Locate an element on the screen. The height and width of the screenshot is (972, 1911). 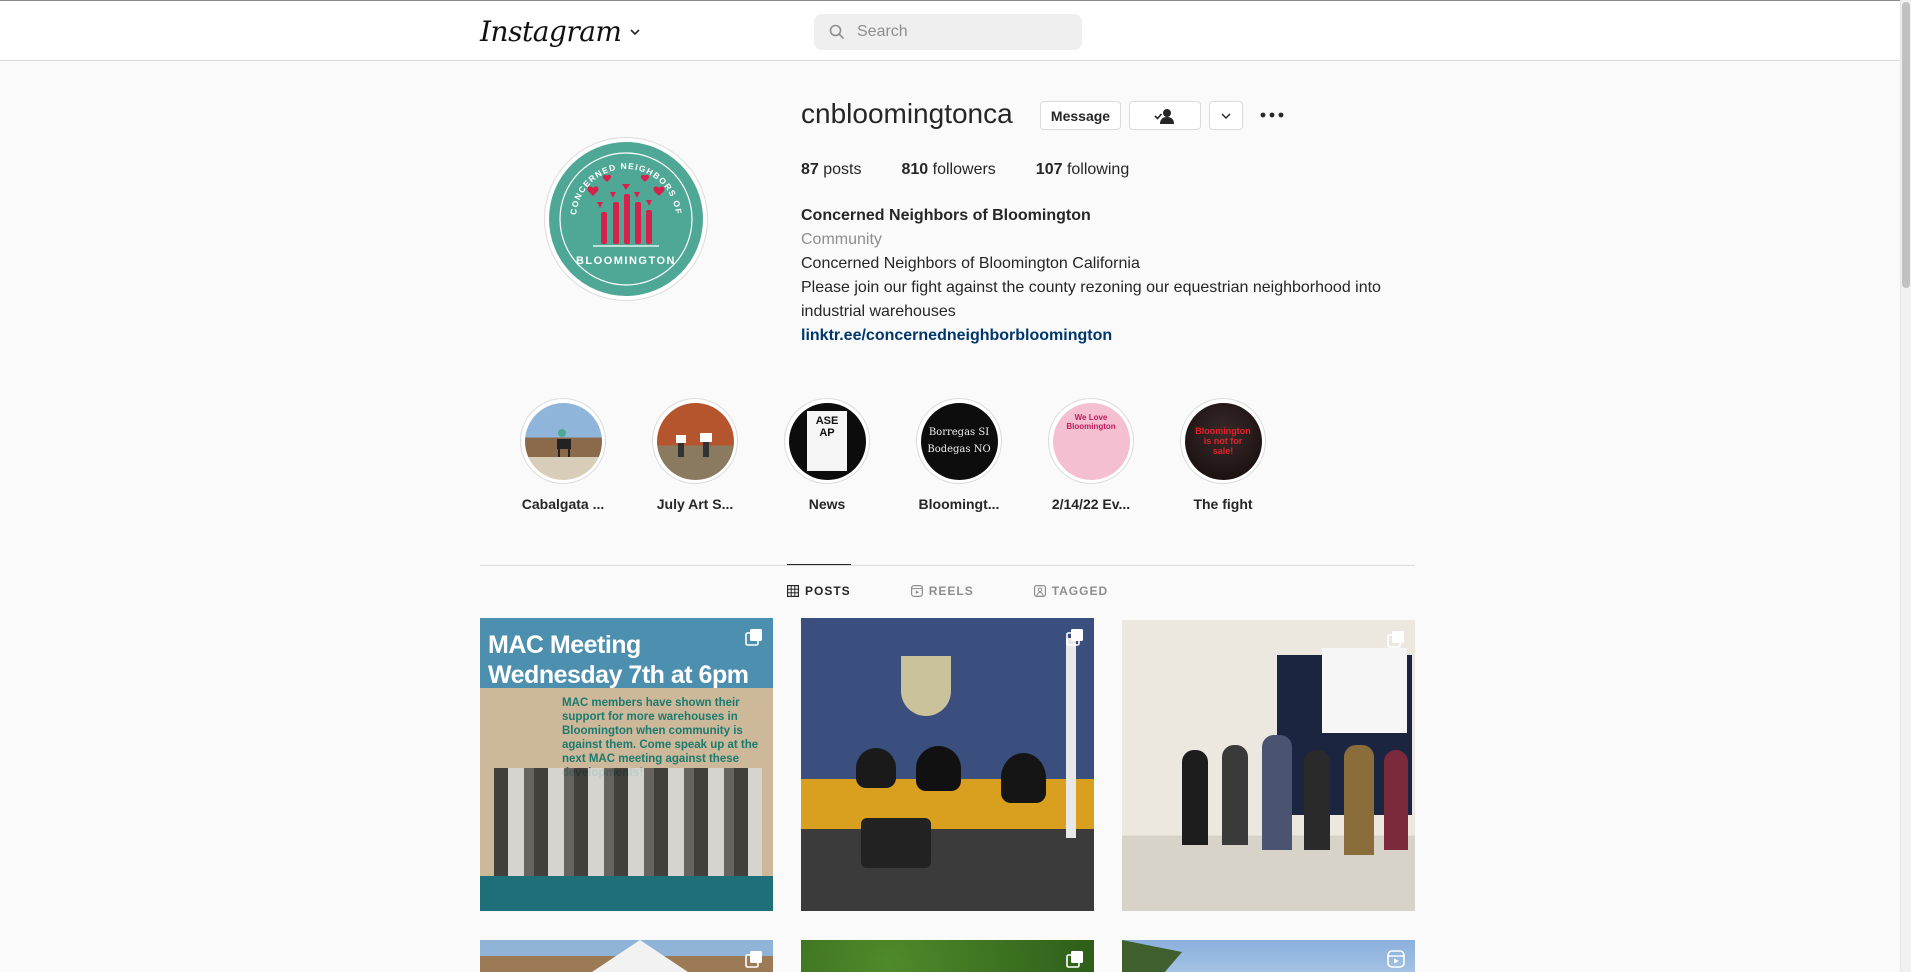
palm-tree-image is located at coordinates (1152, 956).